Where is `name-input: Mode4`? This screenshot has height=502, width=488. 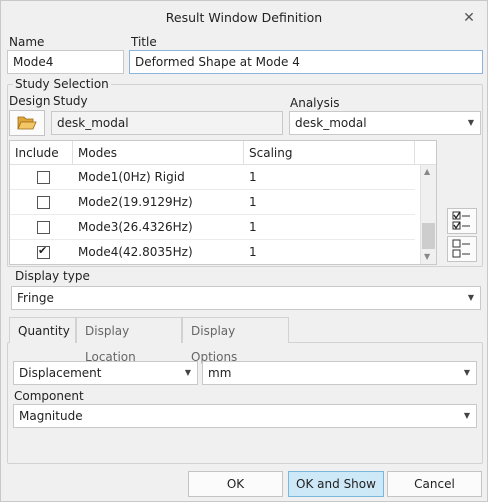
name-input: Mode4 is located at coordinates (65, 62).